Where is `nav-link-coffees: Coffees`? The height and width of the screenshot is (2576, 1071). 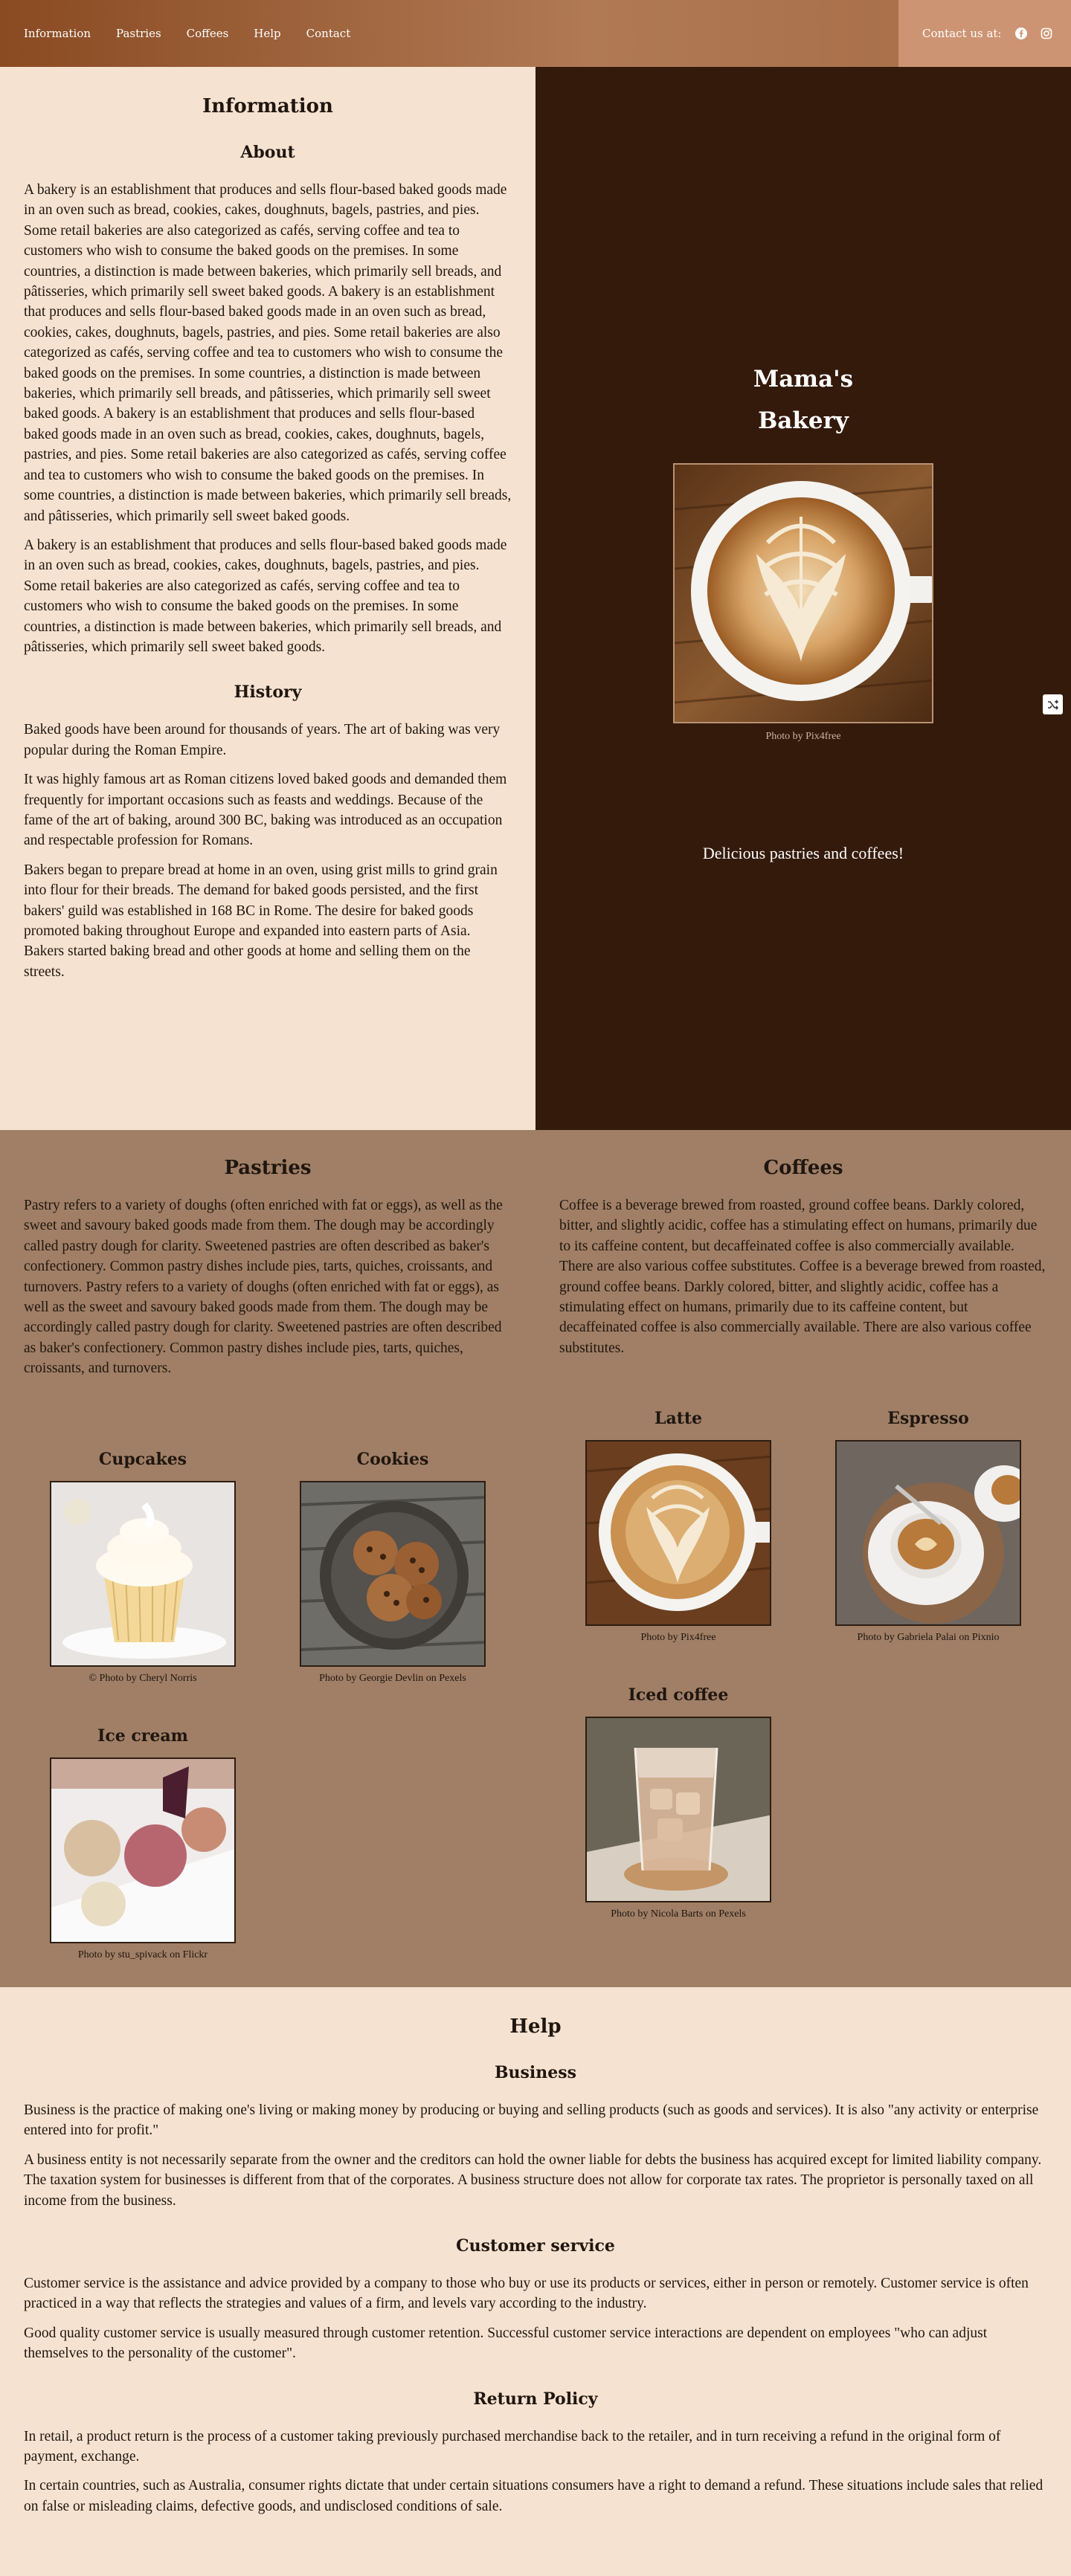 nav-link-coffees: Coffees is located at coordinates (208, 33).